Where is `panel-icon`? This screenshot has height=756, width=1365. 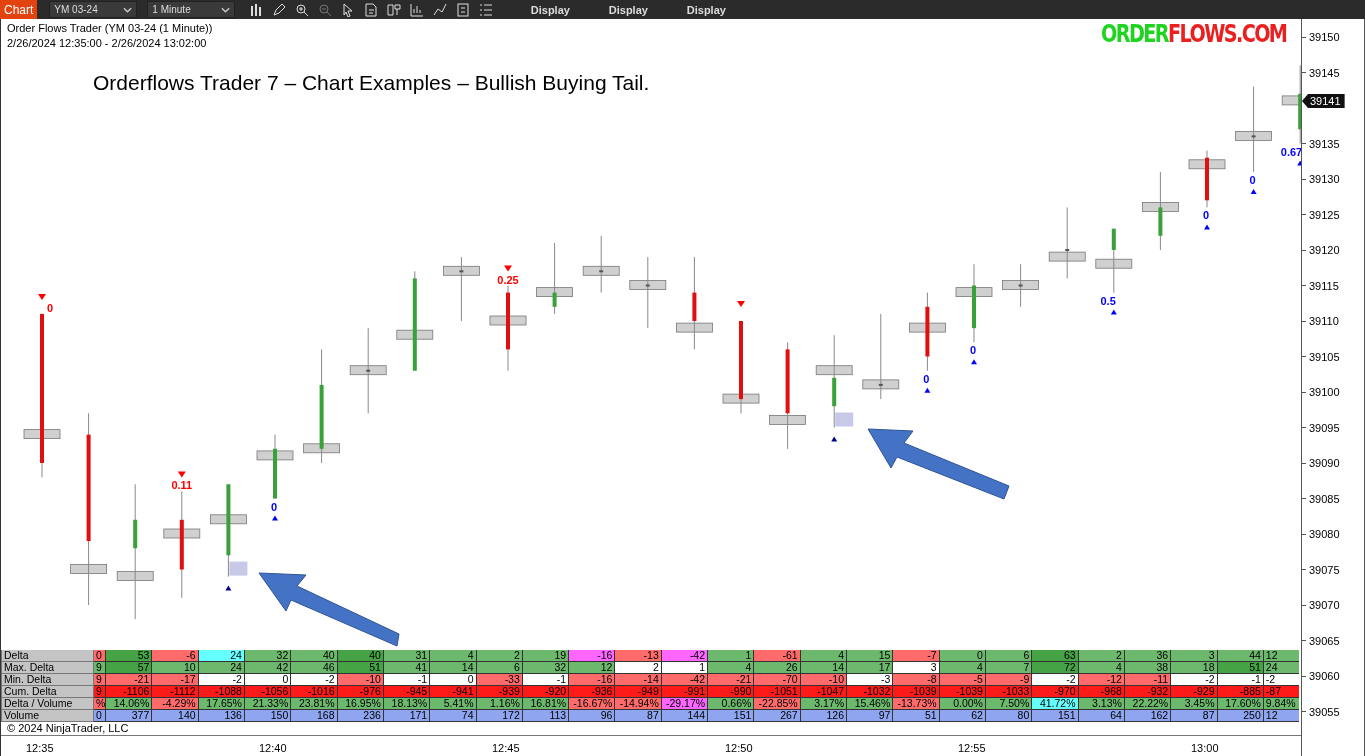
panel-icon is located at coordinates (394, 9).